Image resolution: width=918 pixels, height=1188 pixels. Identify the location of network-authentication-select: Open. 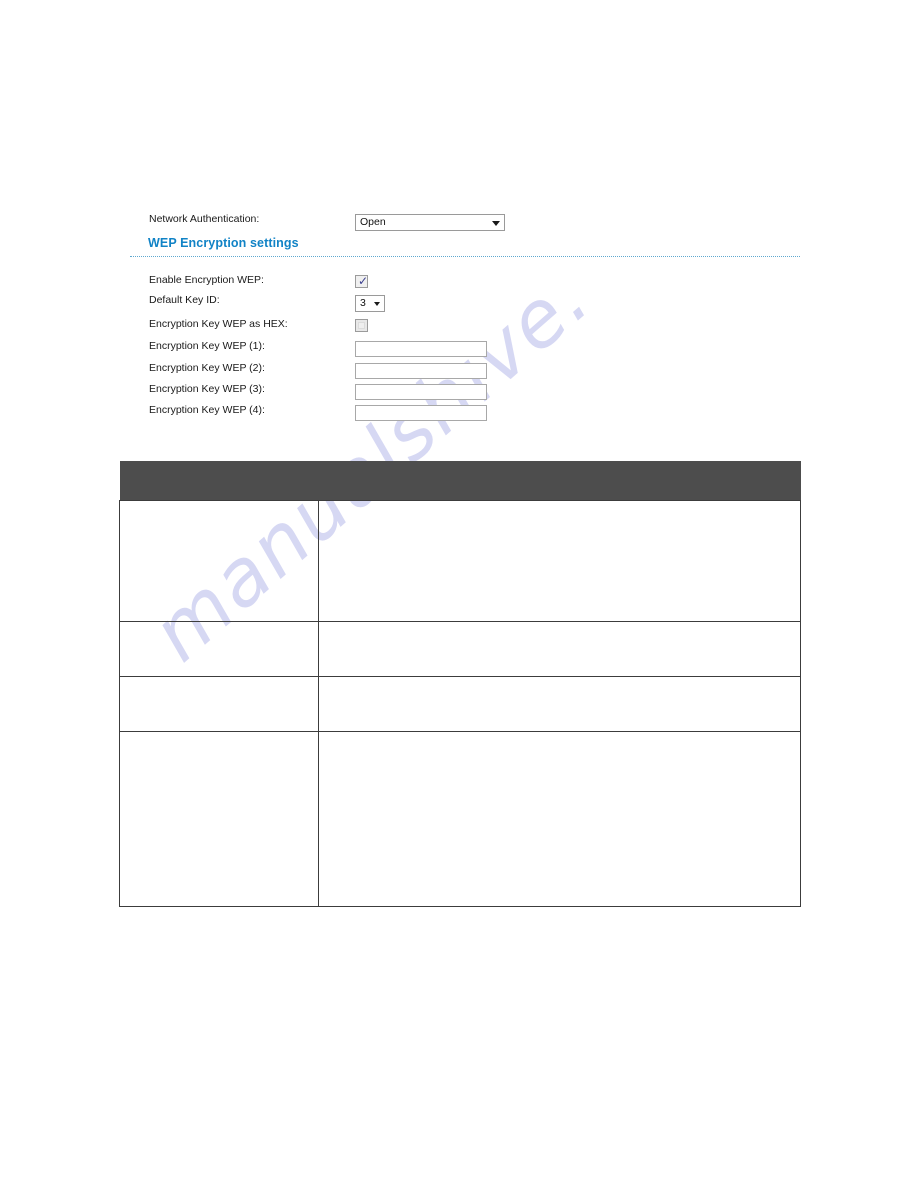
(430, 222).